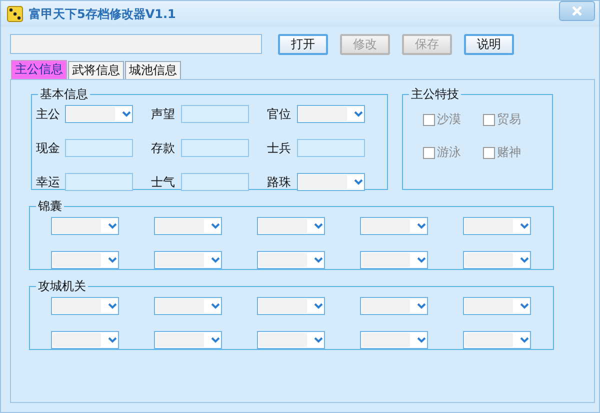 The width and height of the screenshot is (600, 413). I want to click on close-icon, so click(577, 11).